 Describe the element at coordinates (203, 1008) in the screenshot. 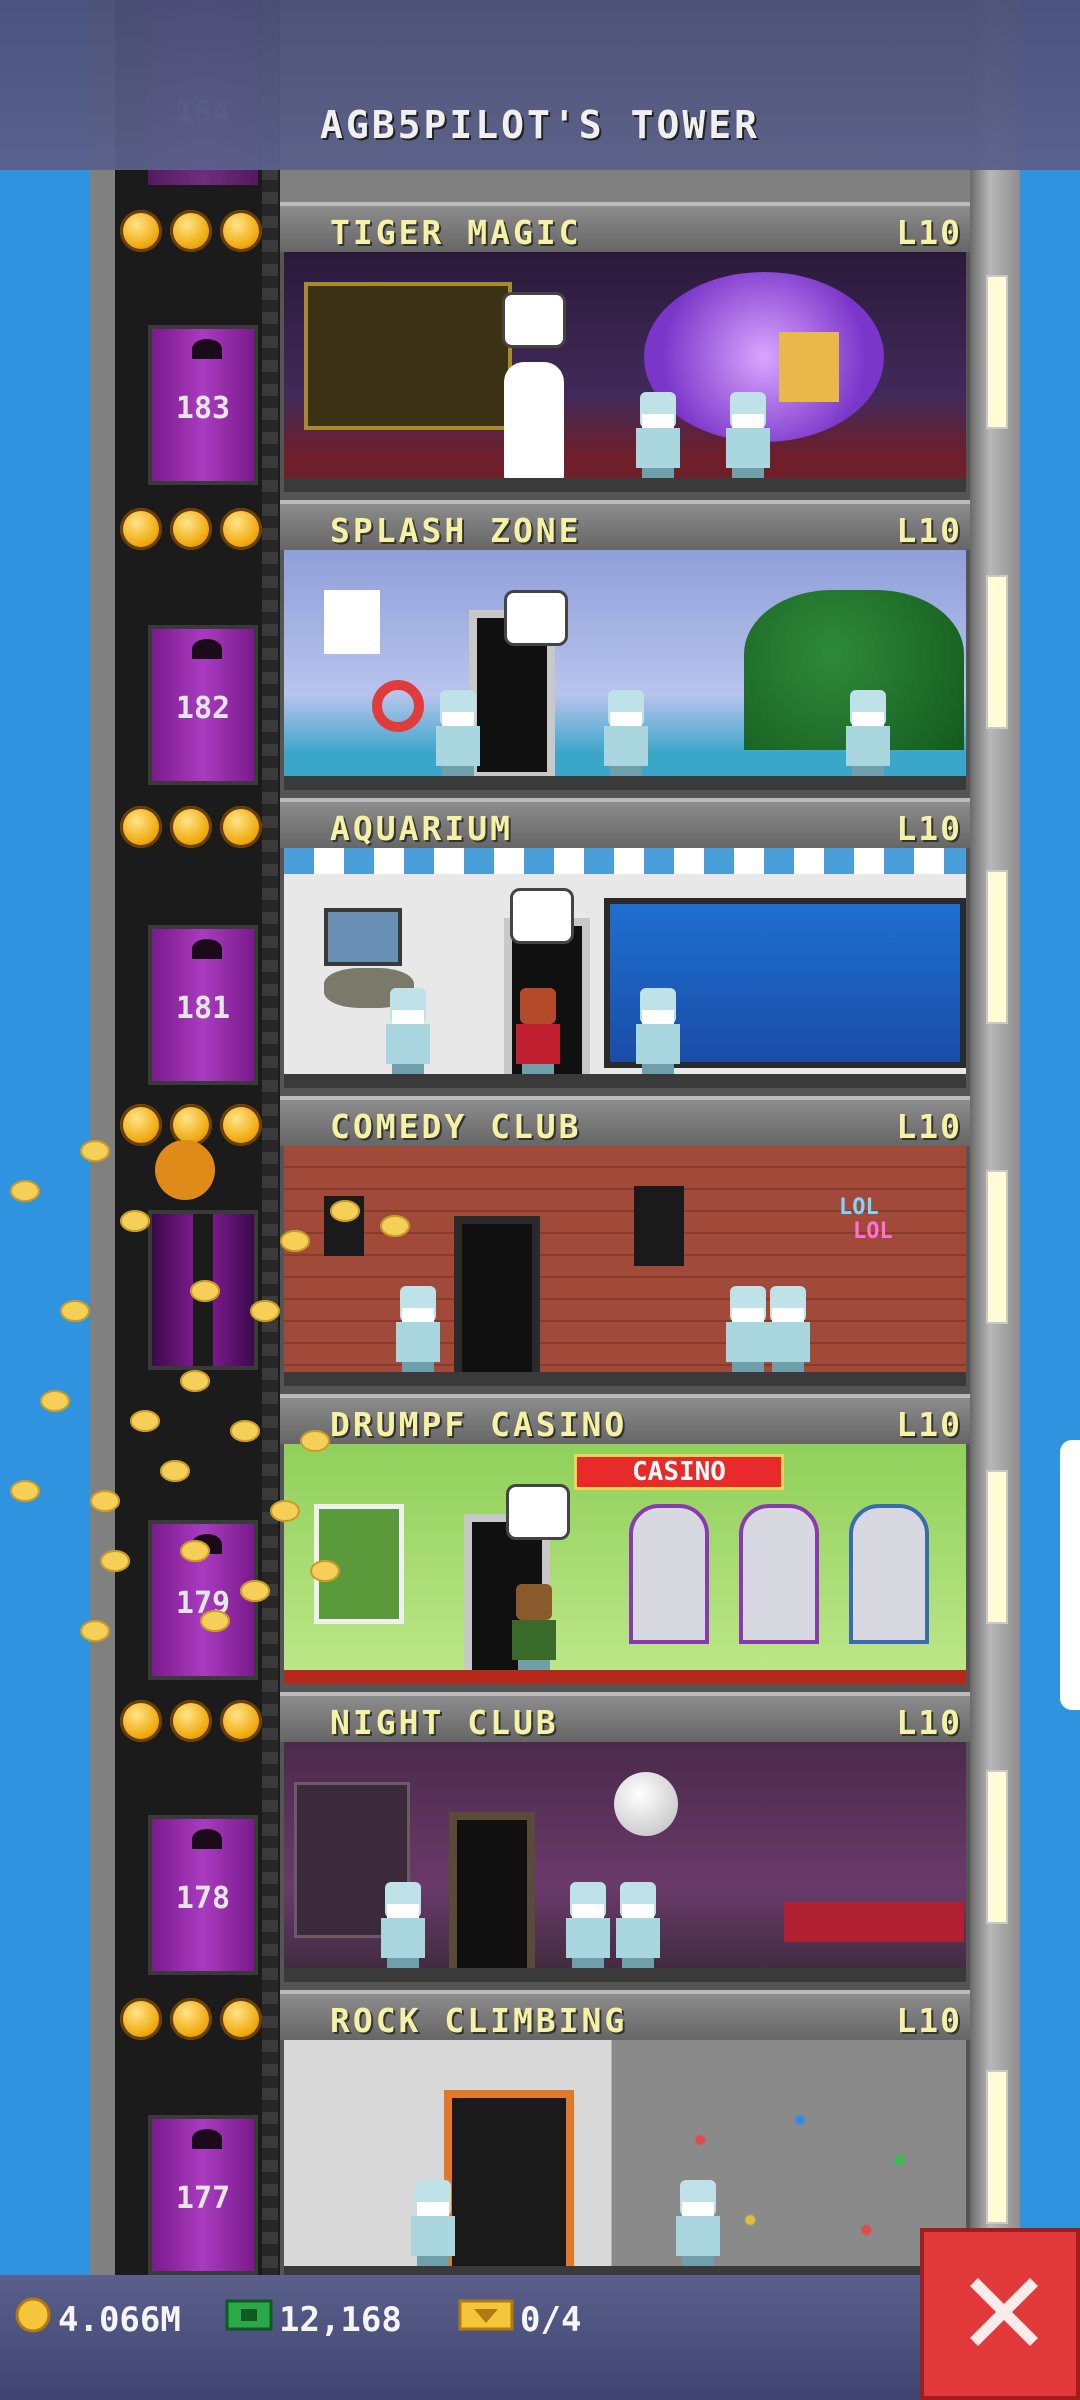

I see `floor-number: 181` at that location.